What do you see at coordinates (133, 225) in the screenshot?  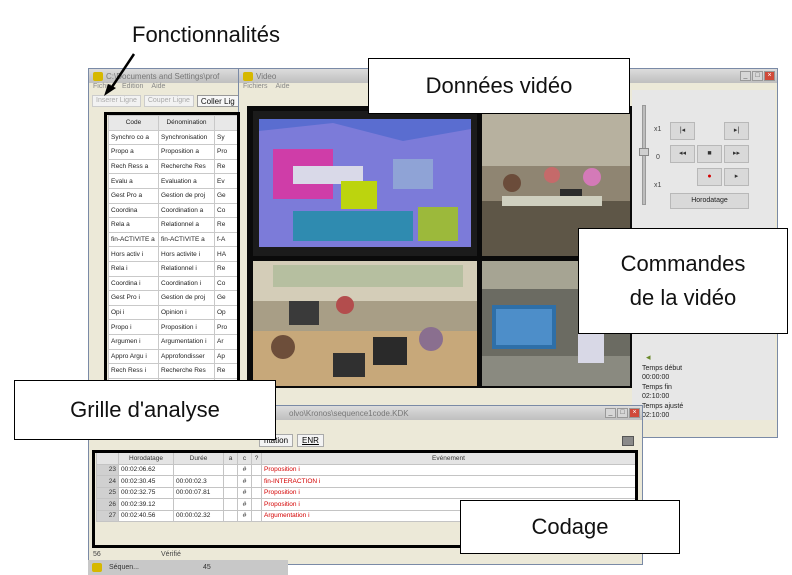 I see `grid-cell-code: Rela a` at bounding box center [133, 225].